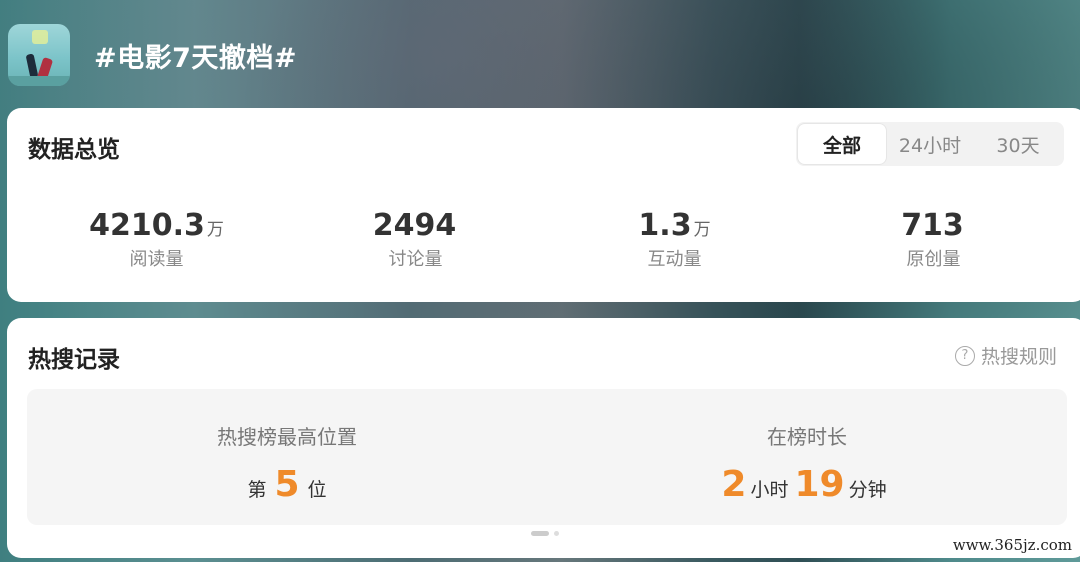 This screenshot has width=1080, height=562. Describe the element at coordinates (414, 225) in the screenshot. I see `stat-value: 2494` at that location.